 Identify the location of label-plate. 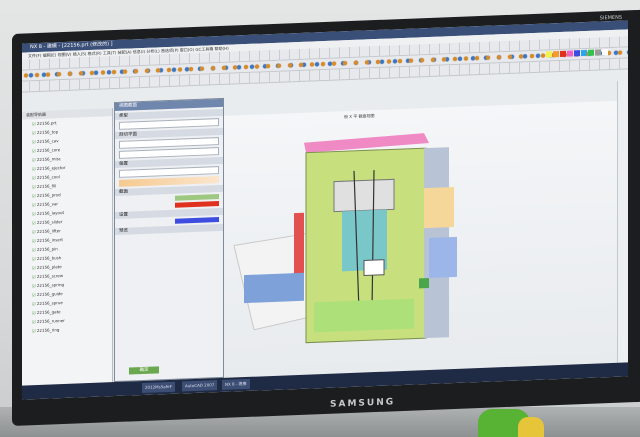
(374, 267).